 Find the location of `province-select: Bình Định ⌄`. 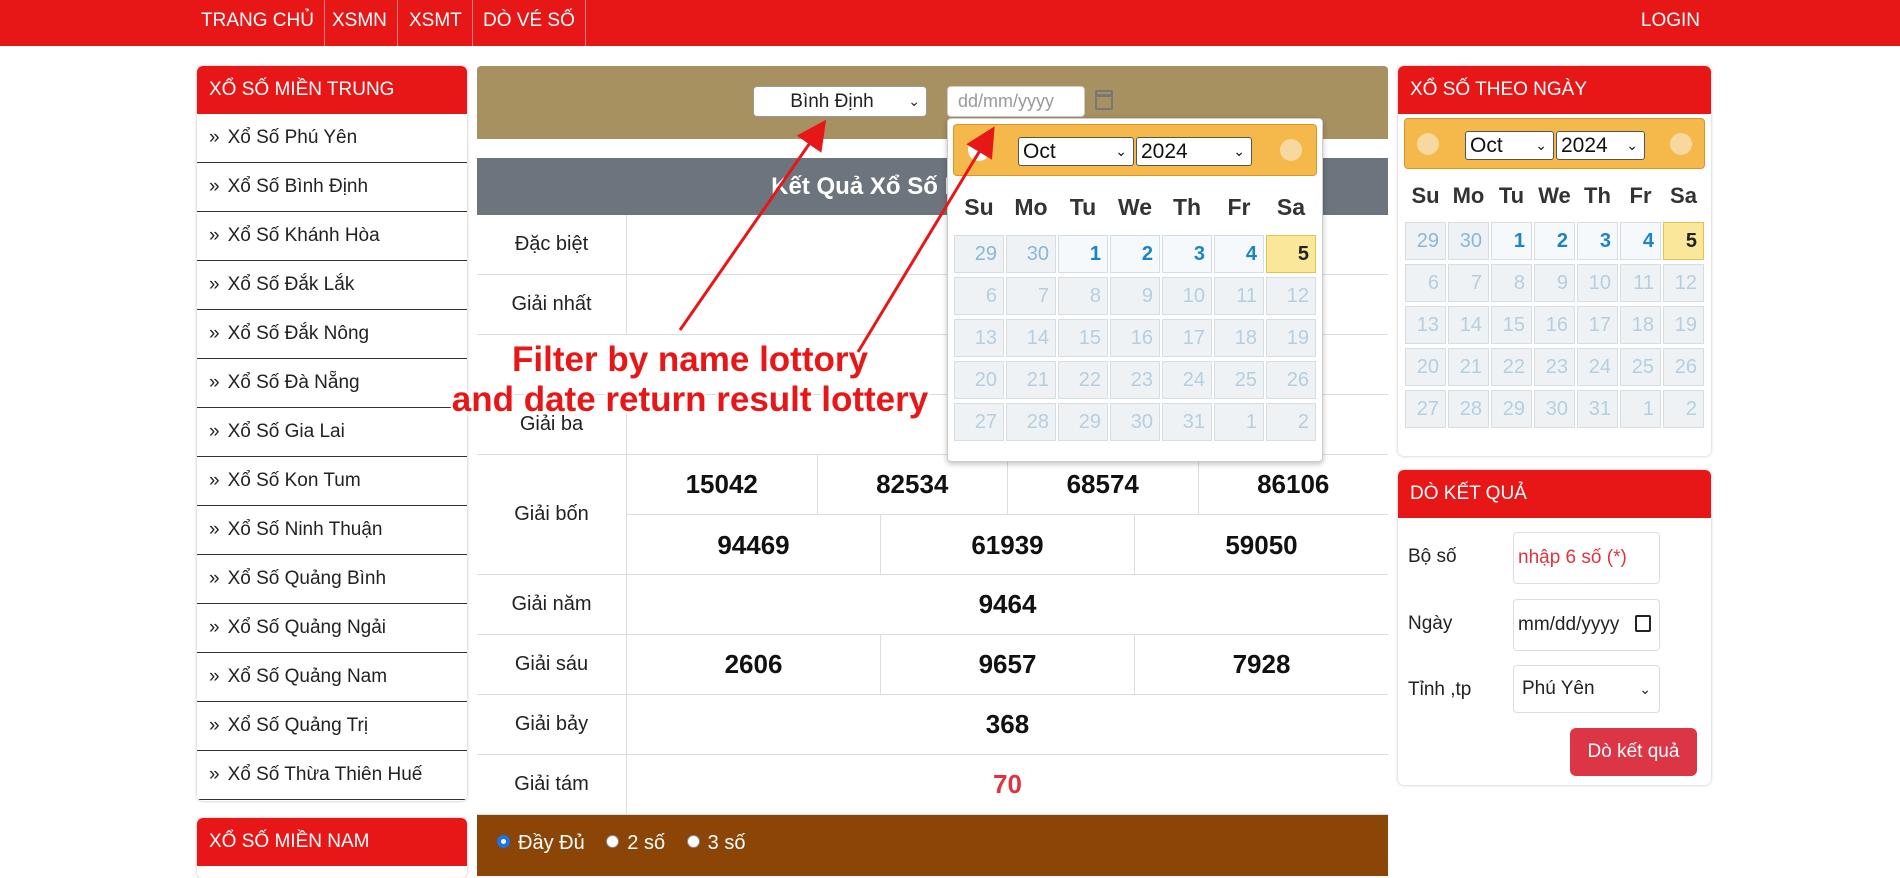

province-select: Bình Định ⌄ is located at coordinates (840, 101).